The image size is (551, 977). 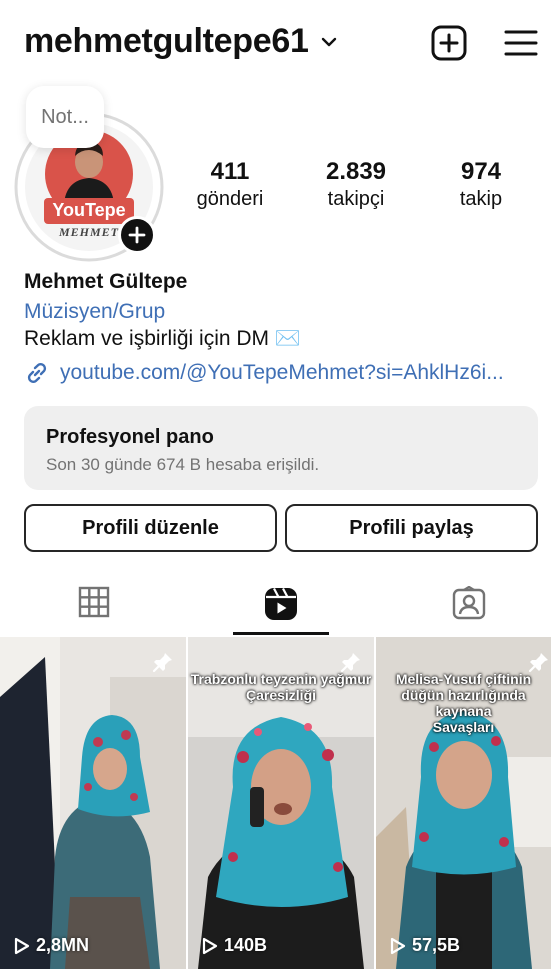 I want to click on stat-followers: 2.839 takipçi, so click(x=356, y=184).